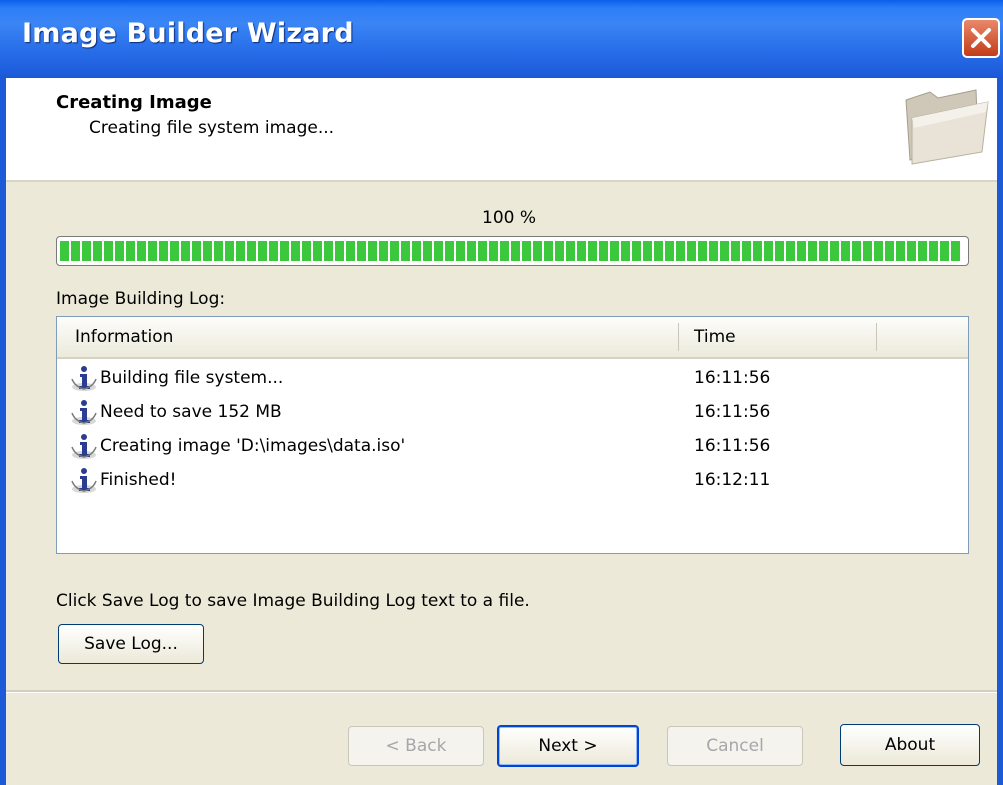 This screenshot has width=1003, height=785. What do you see at coordinates (124, 337) in the screenshot?
I see `column-header-information: Information` at bounding box center [124, 337].